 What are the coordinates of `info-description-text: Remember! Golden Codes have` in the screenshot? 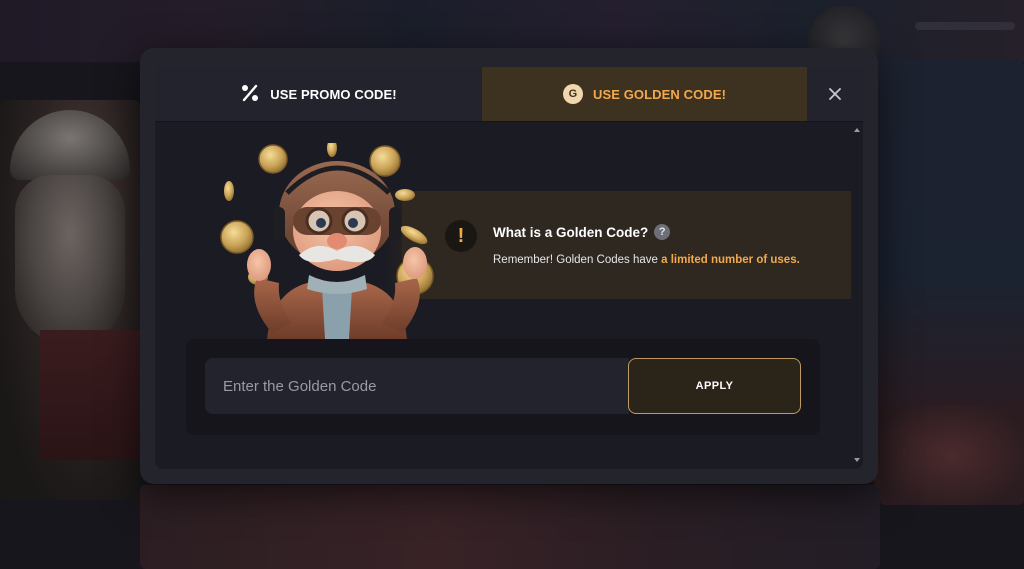 It's located at (577, 260).